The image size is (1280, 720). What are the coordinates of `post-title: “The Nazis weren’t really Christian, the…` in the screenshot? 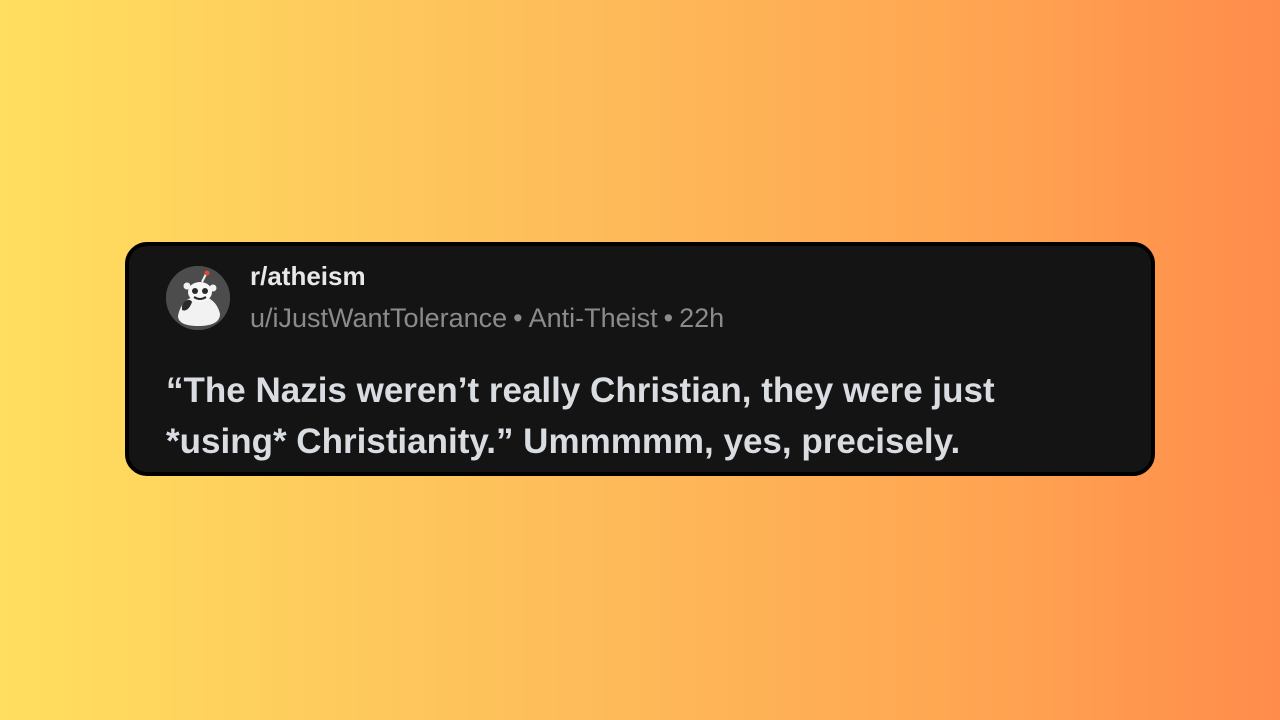 It's located at (646, 416).